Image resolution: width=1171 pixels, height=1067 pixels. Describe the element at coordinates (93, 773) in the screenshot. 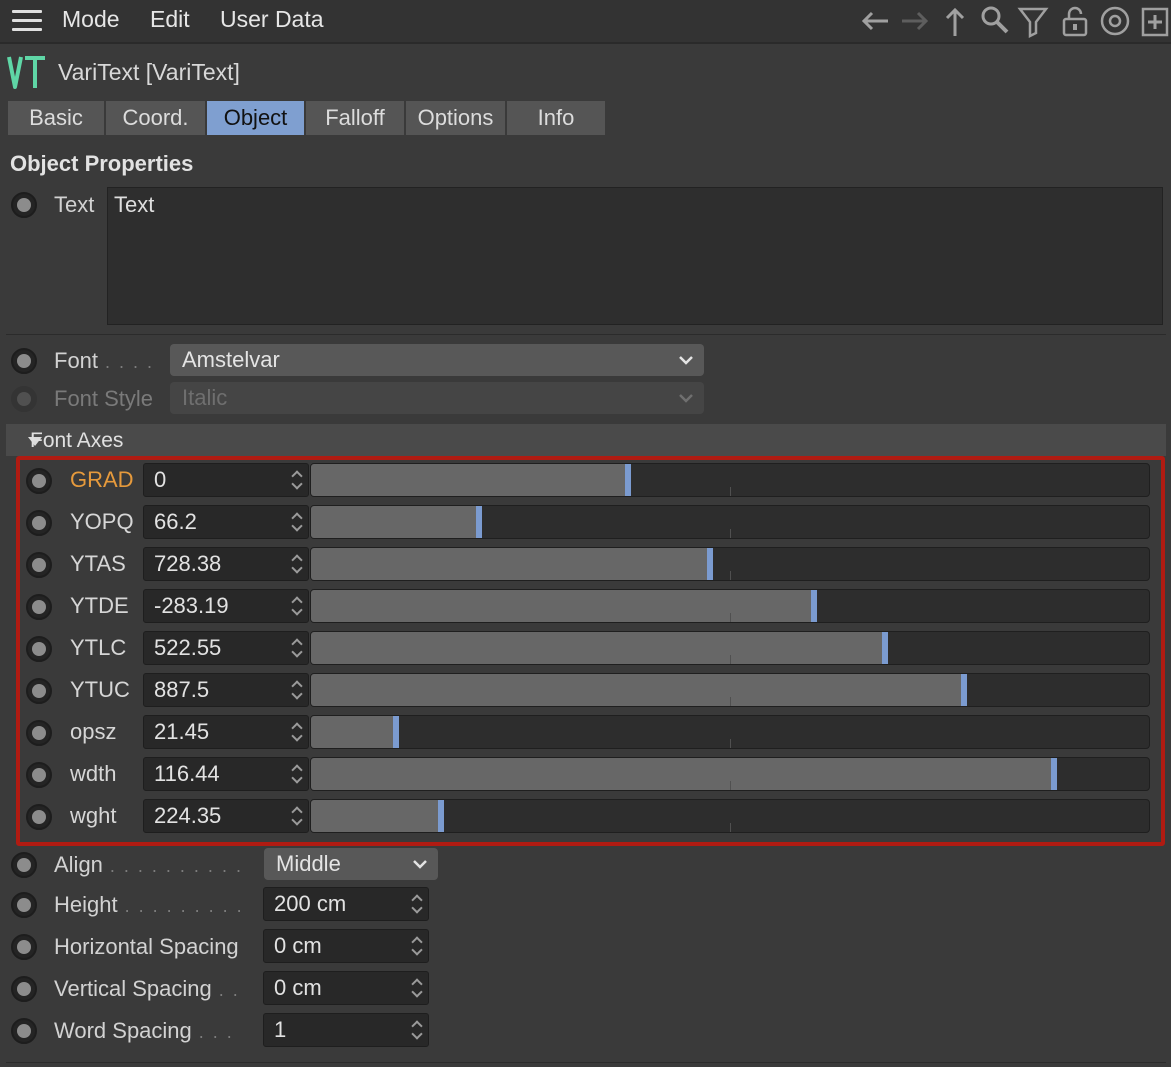

I see `axis-name: wdth` at that location.